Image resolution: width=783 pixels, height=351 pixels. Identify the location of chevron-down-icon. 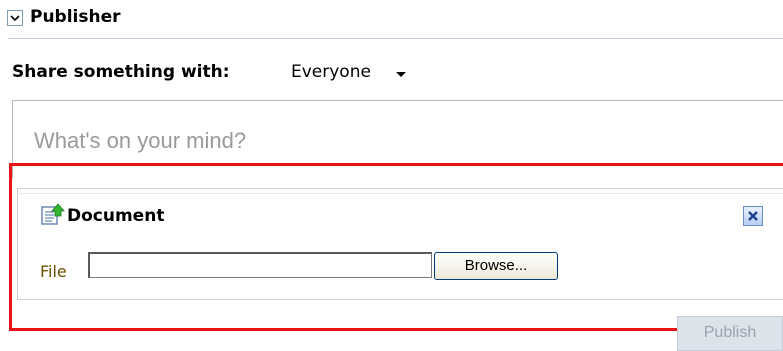
(15, 18).